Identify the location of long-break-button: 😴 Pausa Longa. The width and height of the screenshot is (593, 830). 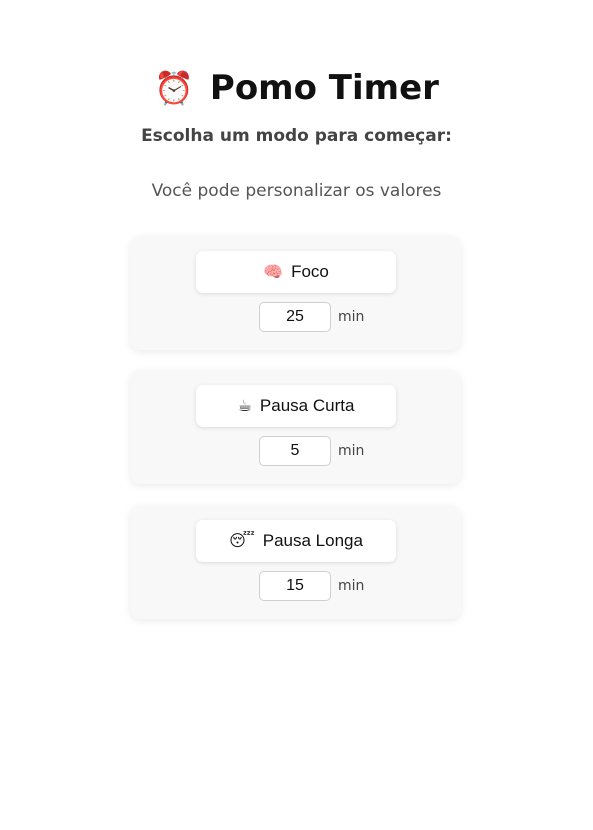
(296, 541).